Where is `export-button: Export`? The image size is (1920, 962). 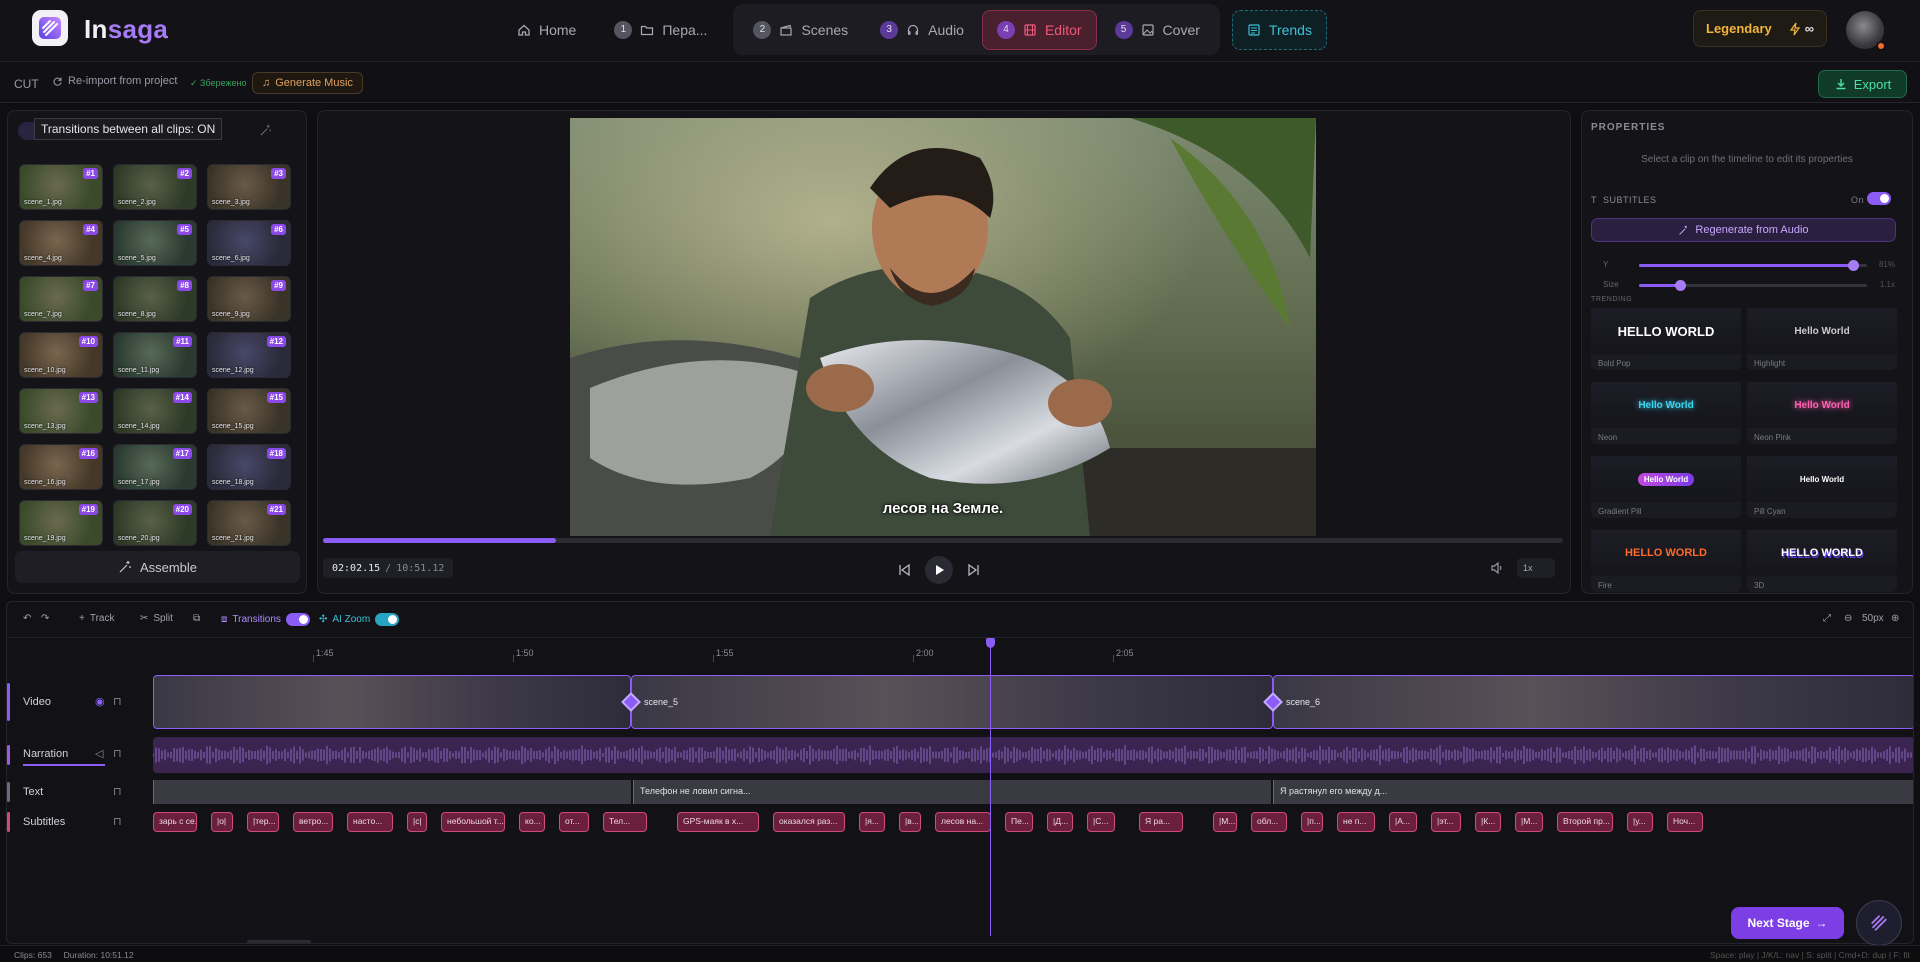
export-button: Export is located at coordinates (1862, 84).